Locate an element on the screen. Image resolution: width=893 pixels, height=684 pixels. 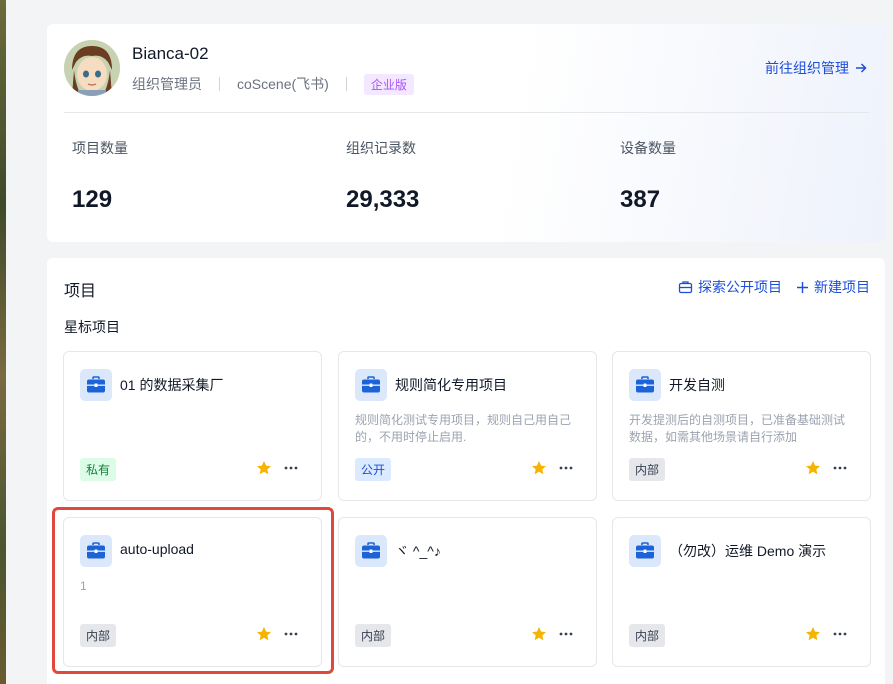
arrow-right-icon is located at coordinates (861, 68).